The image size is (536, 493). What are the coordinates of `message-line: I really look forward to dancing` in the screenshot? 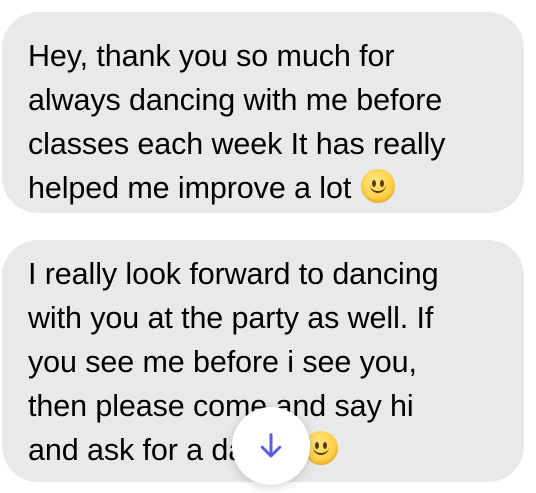 It's located at (233, 274).